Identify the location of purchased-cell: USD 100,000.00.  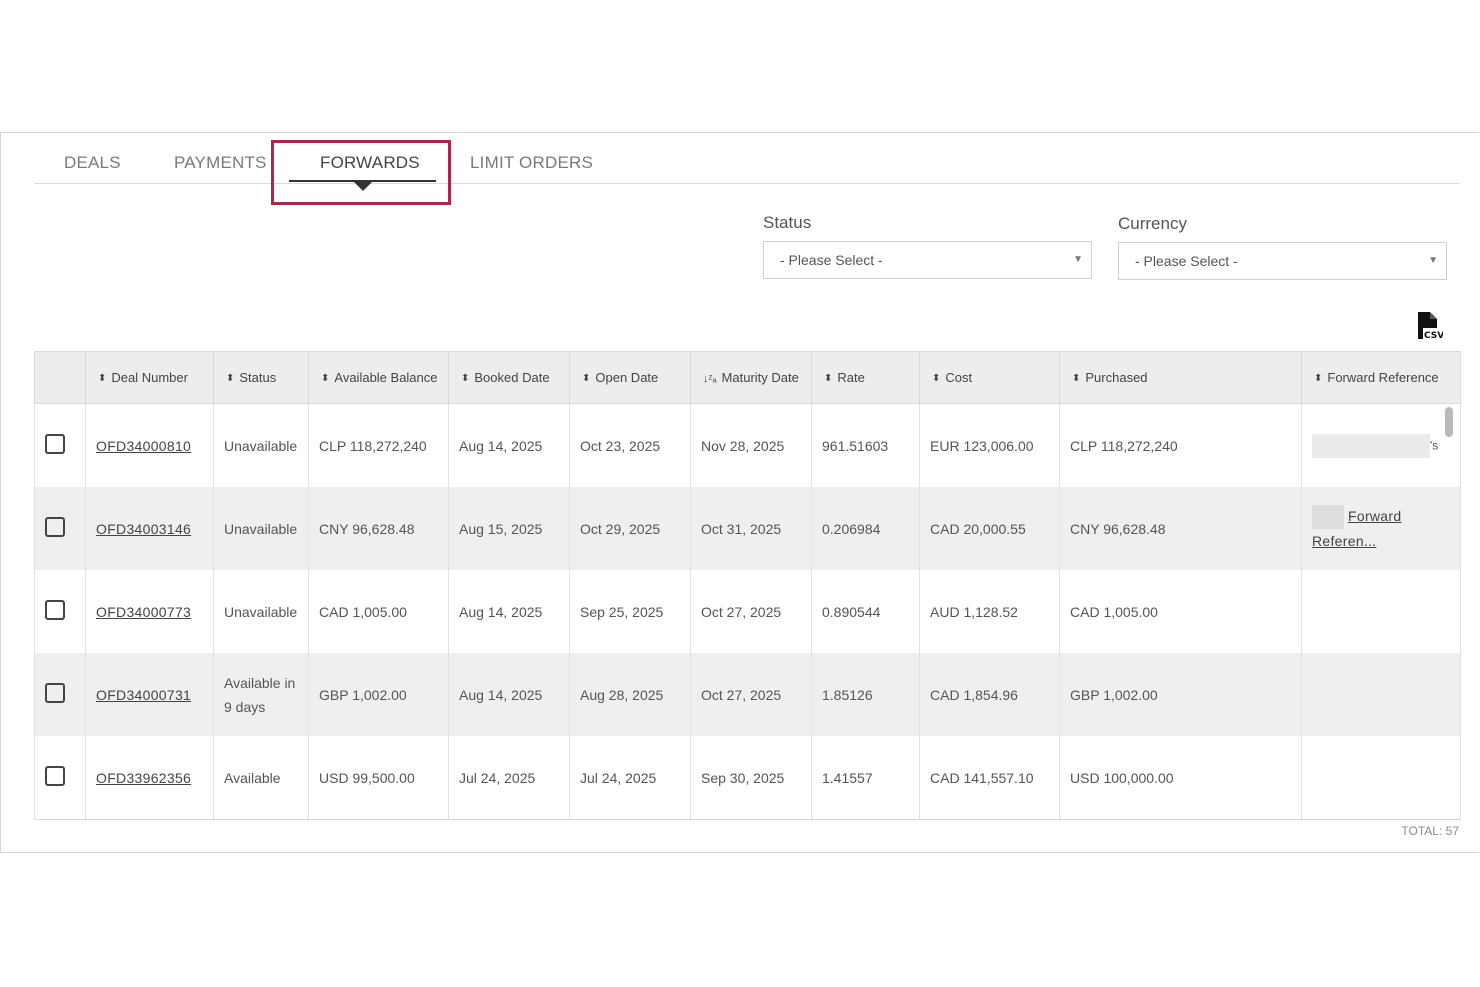
(1180, 778).